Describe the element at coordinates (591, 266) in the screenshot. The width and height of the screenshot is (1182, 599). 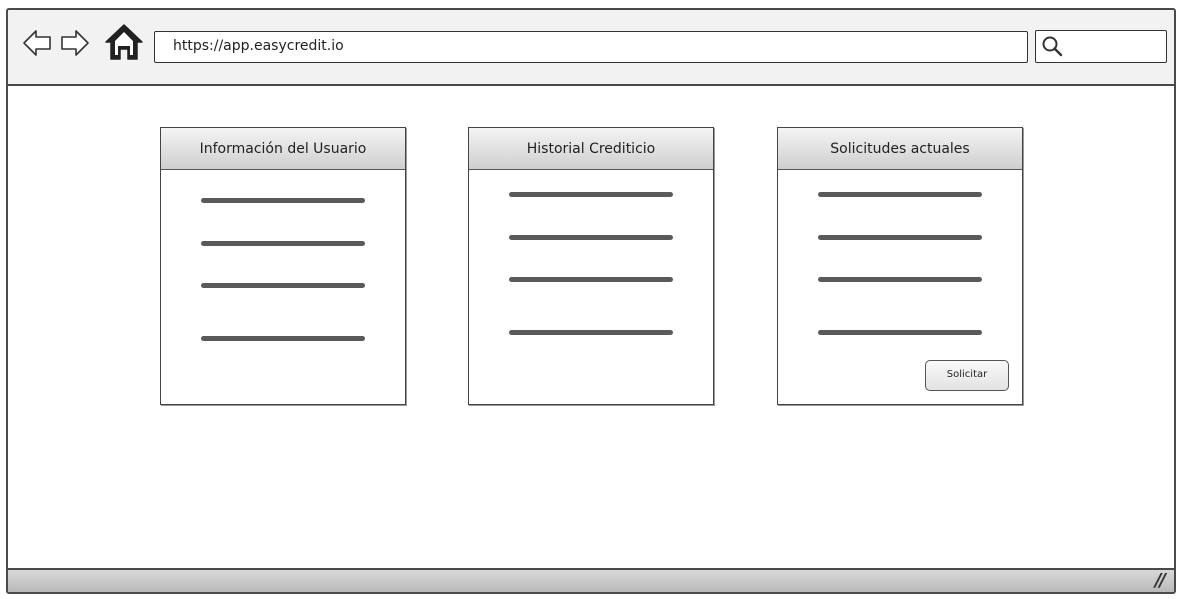
I see `panel-credit-history: Historial Crediticio` at that location.